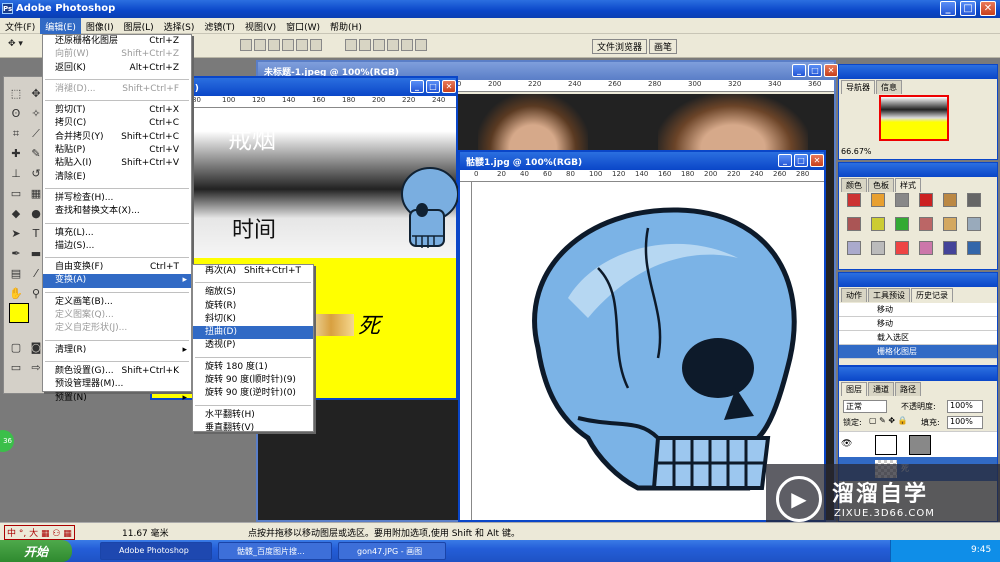 This screenshot has width=1000, height=562. I want to click on menu-item: 透视(P), so click(253, 345).